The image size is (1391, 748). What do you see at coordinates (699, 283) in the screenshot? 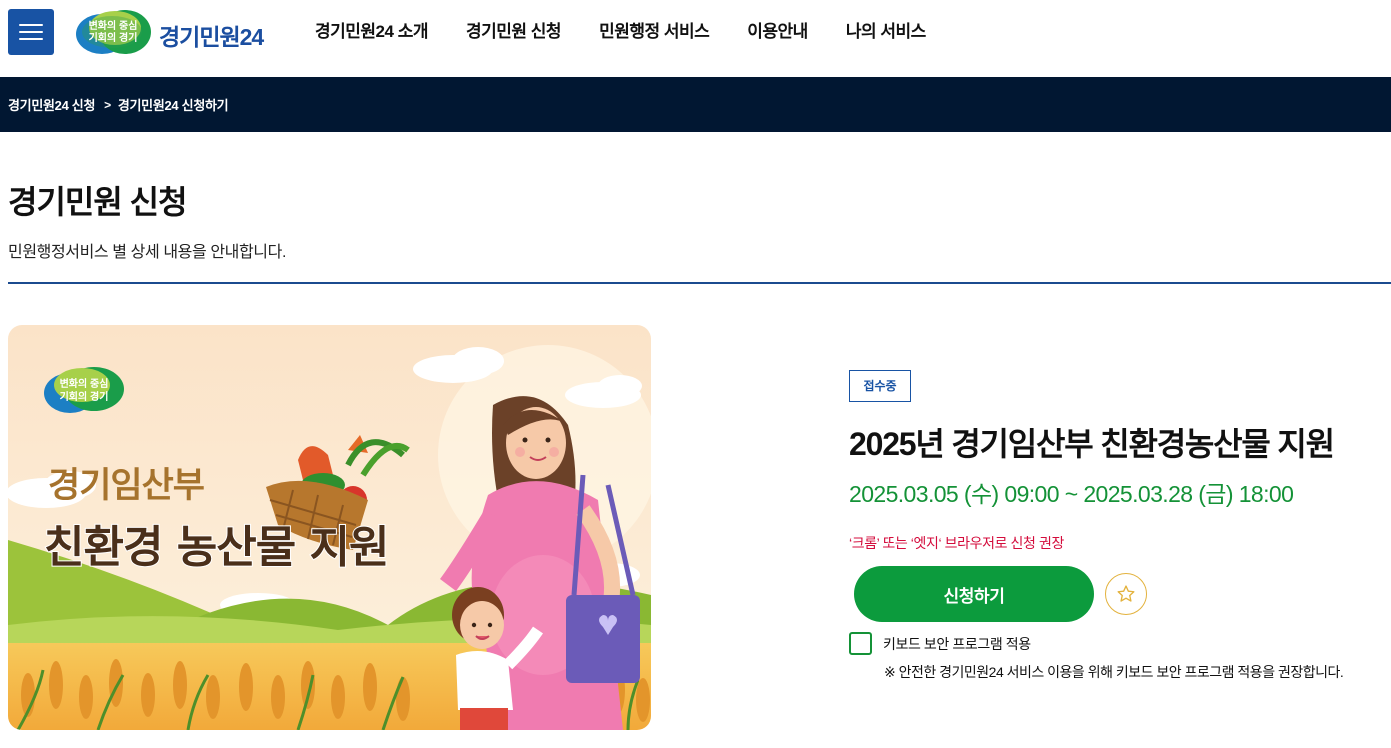
I see `title-divider` at bounding box center [699, 283].